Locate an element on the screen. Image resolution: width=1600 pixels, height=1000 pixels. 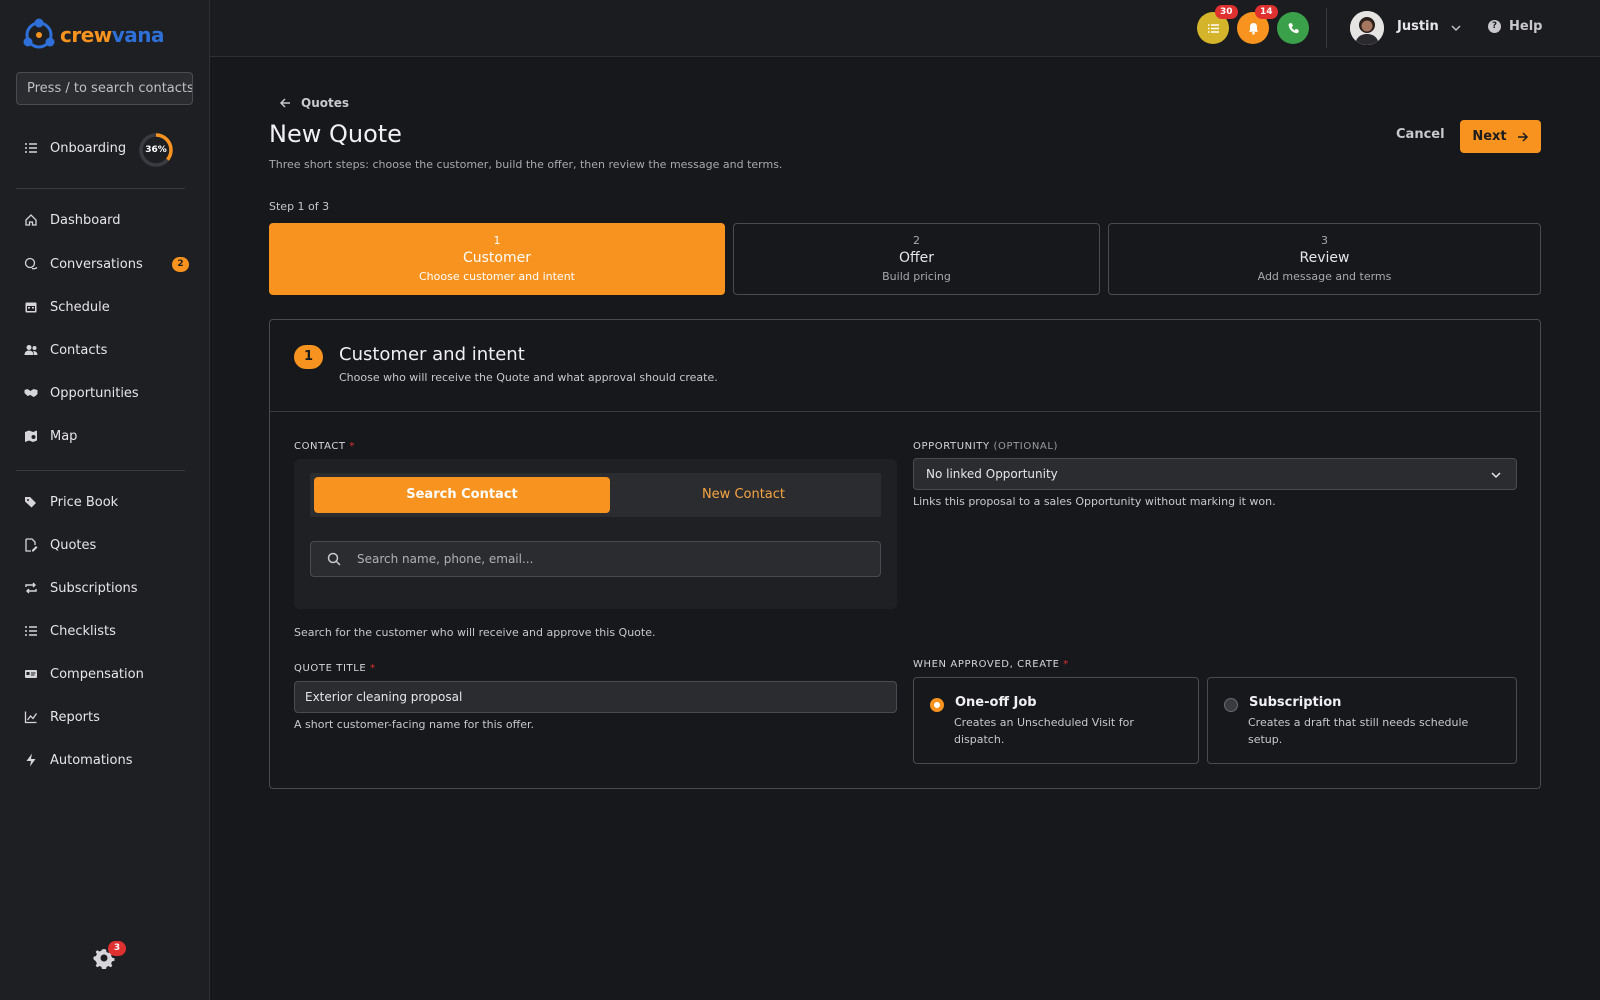
opportunity-label: OPPORTUNITY (OPTIONAL) is located at coordinates (986, 446).